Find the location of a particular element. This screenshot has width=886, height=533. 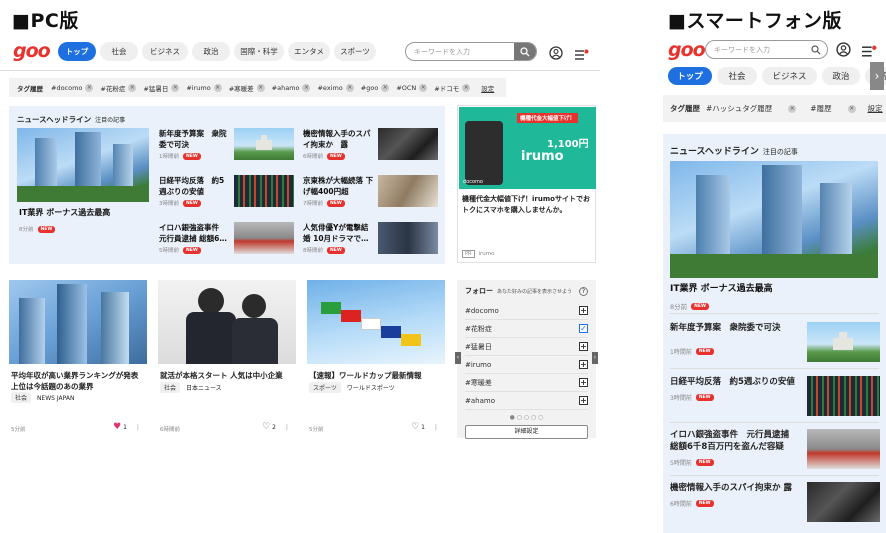

article-card: 【速報】ワールドカップ最新情報 スポーツ ワールドスポーツ 5分前 ♡ 1 ⋮ is located at coordinates (376, 359).